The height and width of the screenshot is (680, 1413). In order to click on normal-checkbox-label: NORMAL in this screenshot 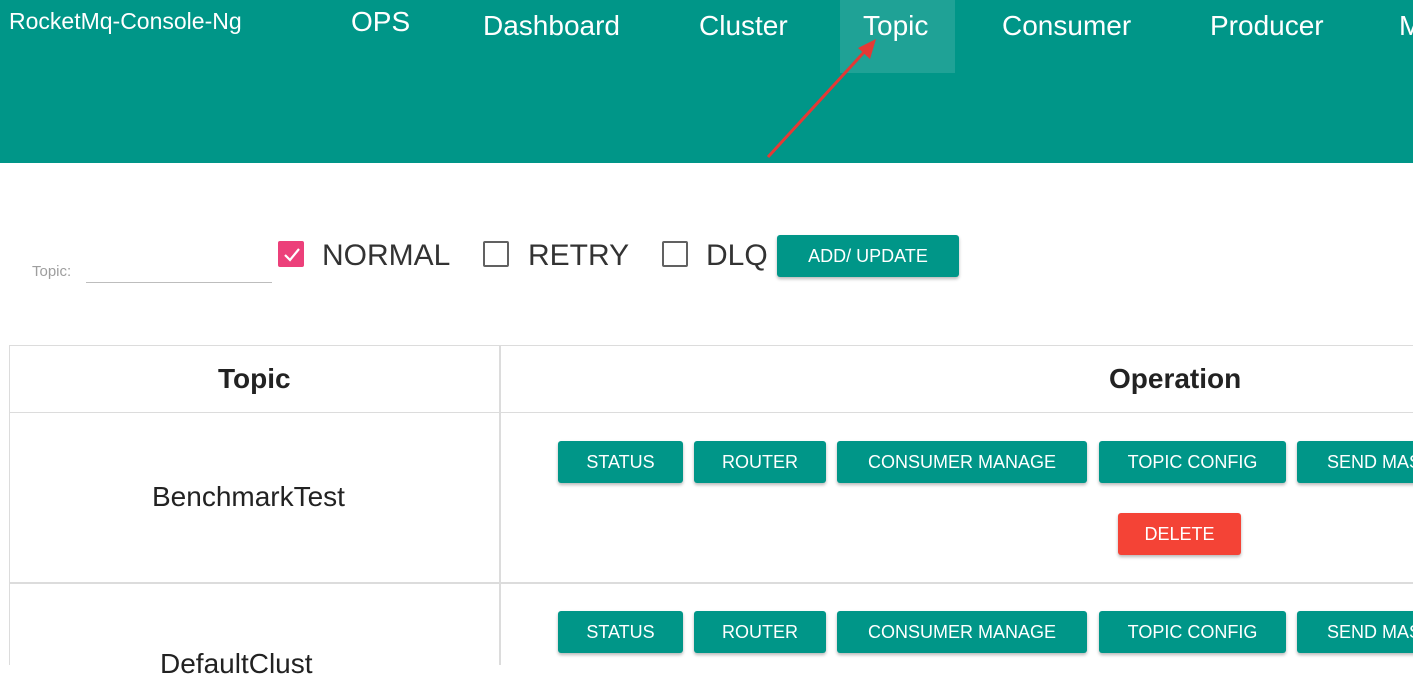, I will do `click(386, 256)`.